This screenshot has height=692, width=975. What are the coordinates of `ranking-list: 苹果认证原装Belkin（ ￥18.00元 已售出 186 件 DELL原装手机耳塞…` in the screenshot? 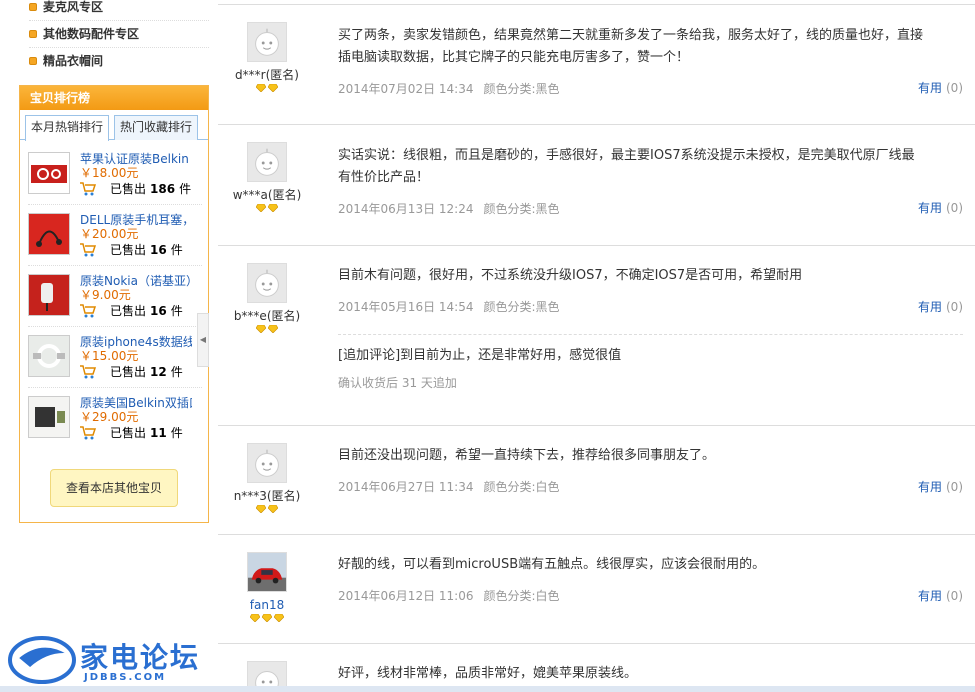 It's located at (114, 294).